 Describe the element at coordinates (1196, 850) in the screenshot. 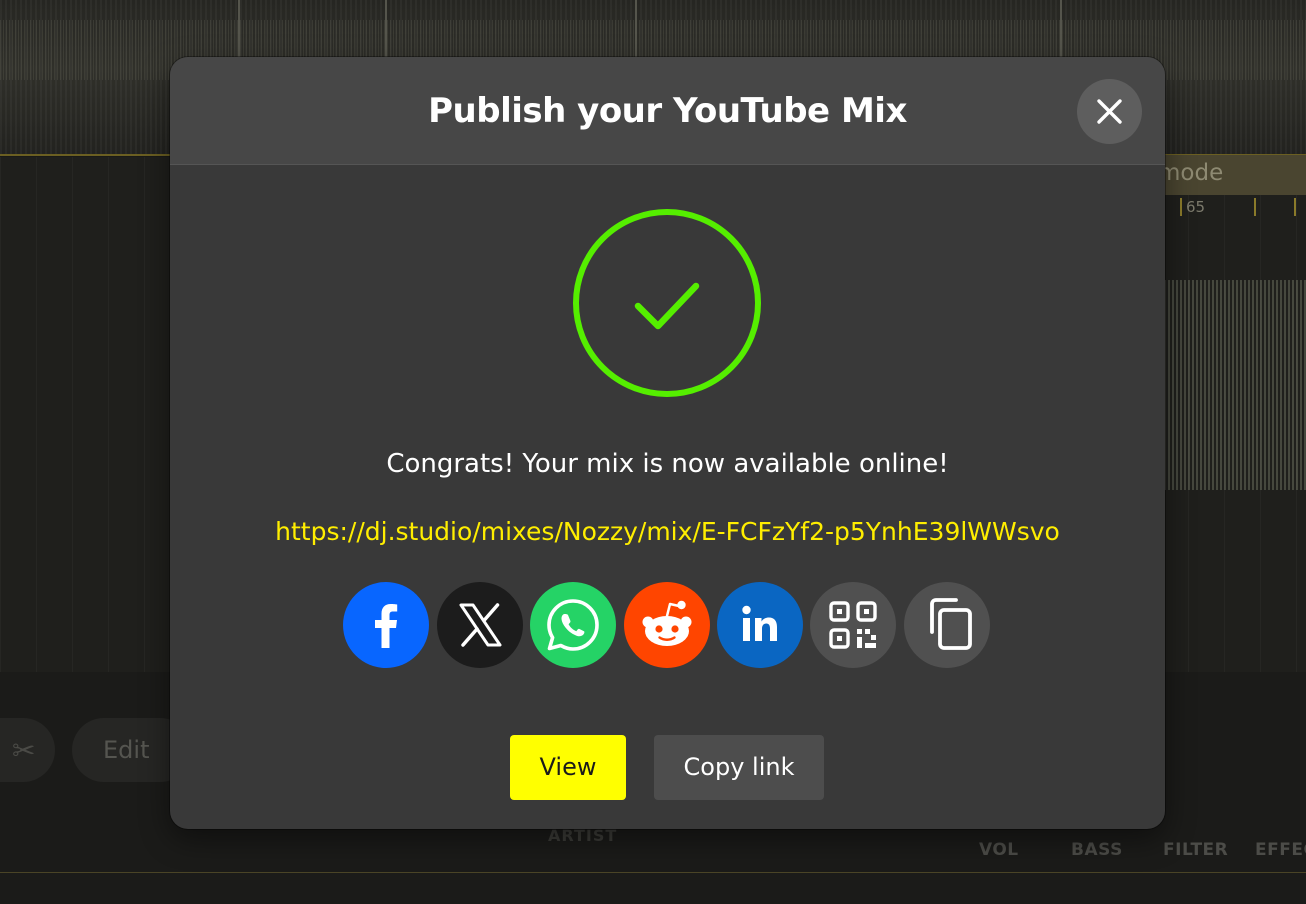

I see `column-header-filter: FILTER` at that location.